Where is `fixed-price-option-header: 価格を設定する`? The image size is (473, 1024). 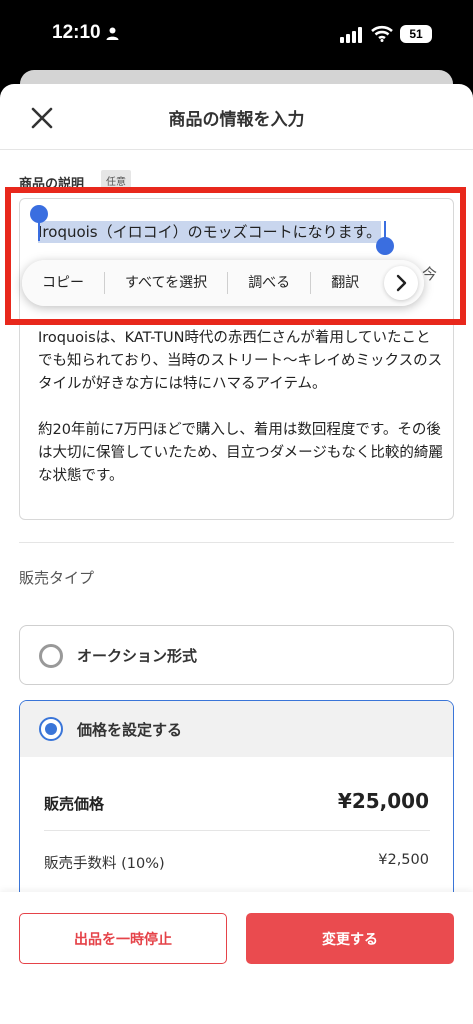
fixed-price-option-header: 価格を設定する is located at coordinates (236, 729).